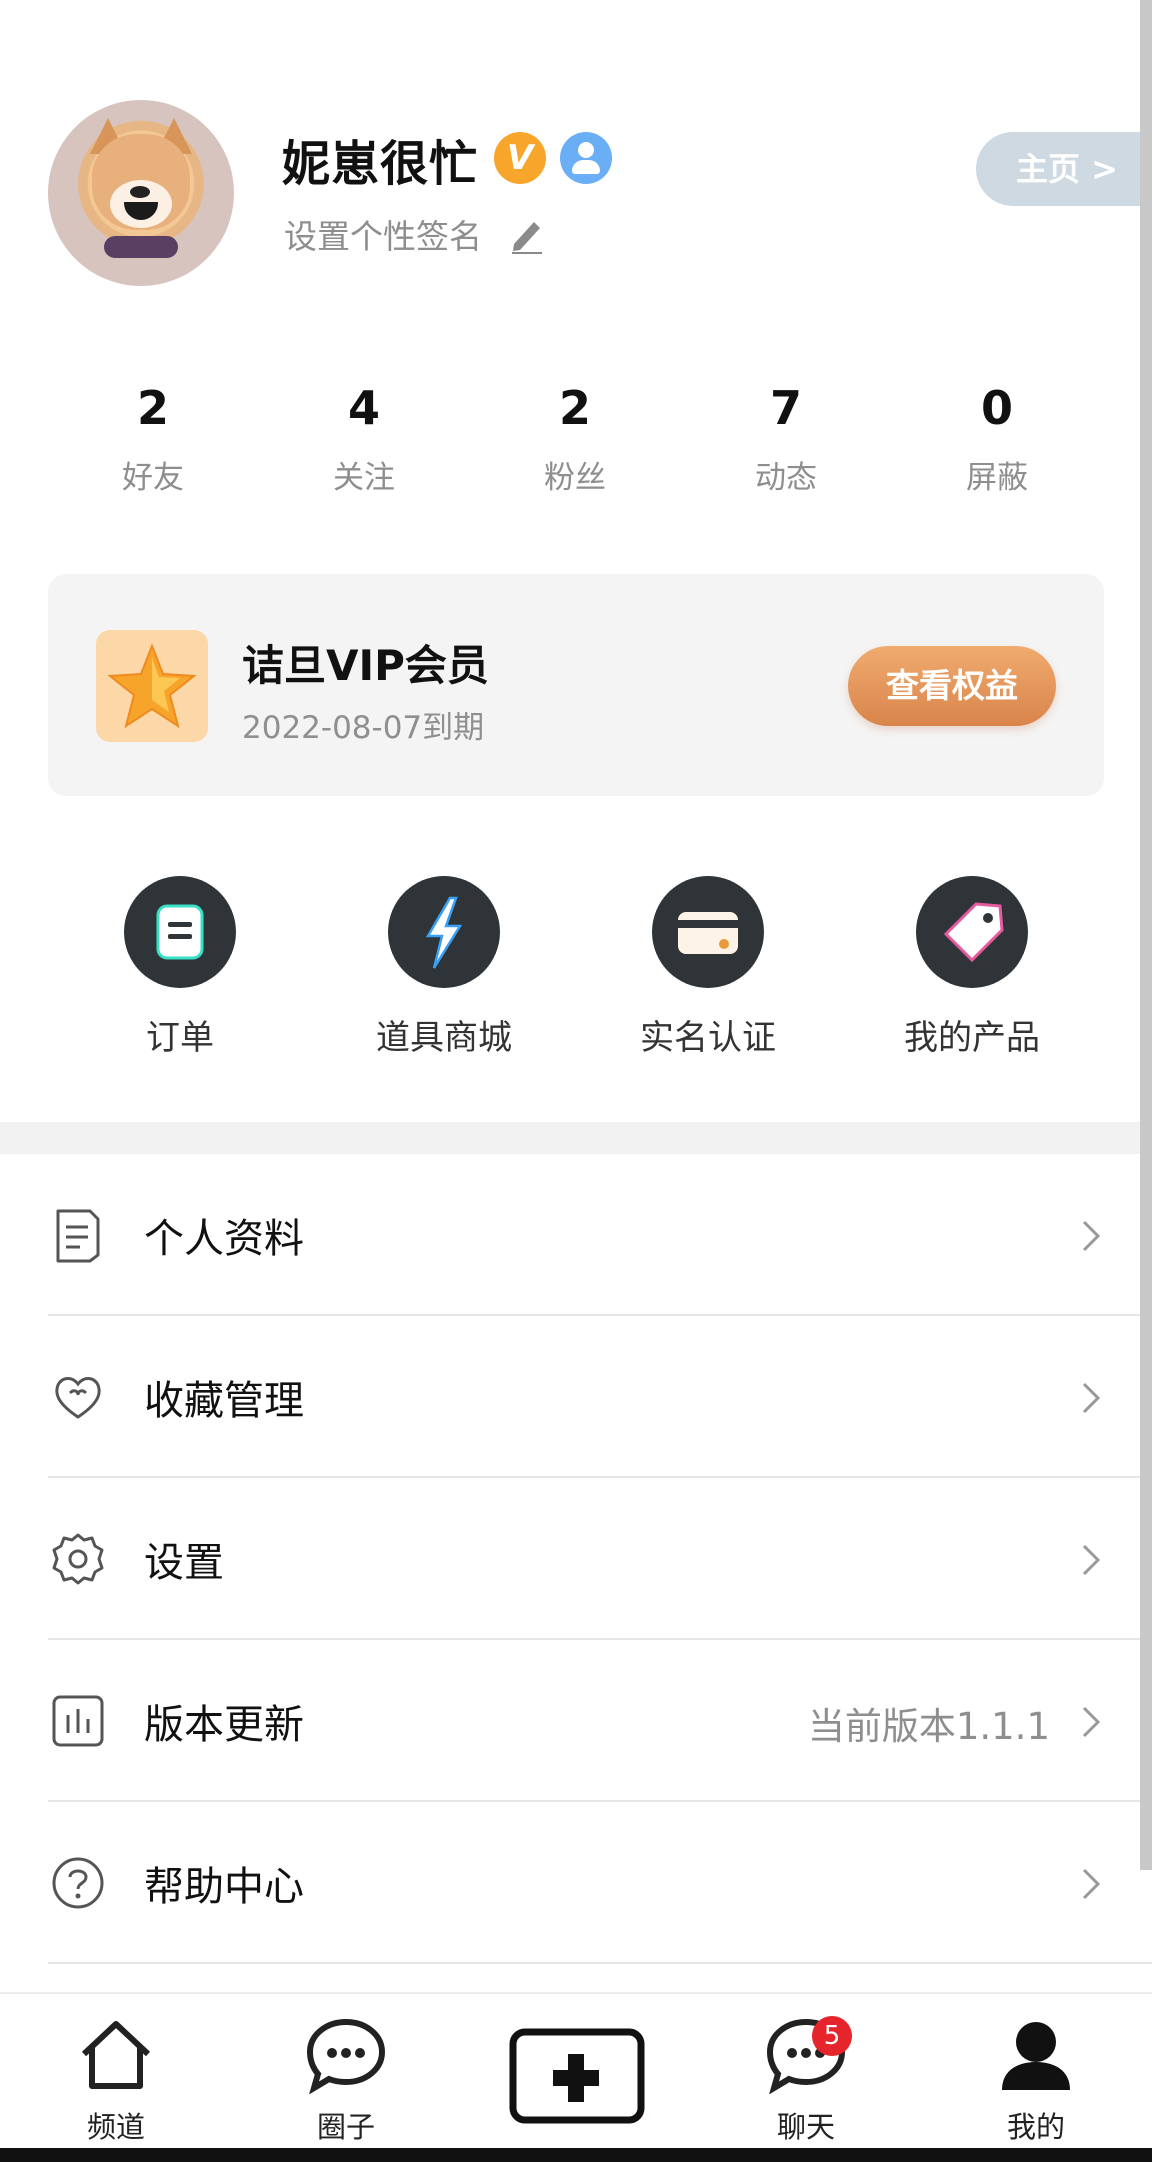  I want to click on menu-item-favorites: 收藏管理, so click(600, 1397).